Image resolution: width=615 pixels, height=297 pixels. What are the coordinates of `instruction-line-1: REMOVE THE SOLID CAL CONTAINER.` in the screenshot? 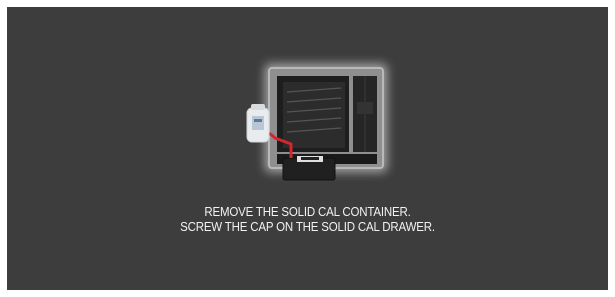 It's located at (307, 212).